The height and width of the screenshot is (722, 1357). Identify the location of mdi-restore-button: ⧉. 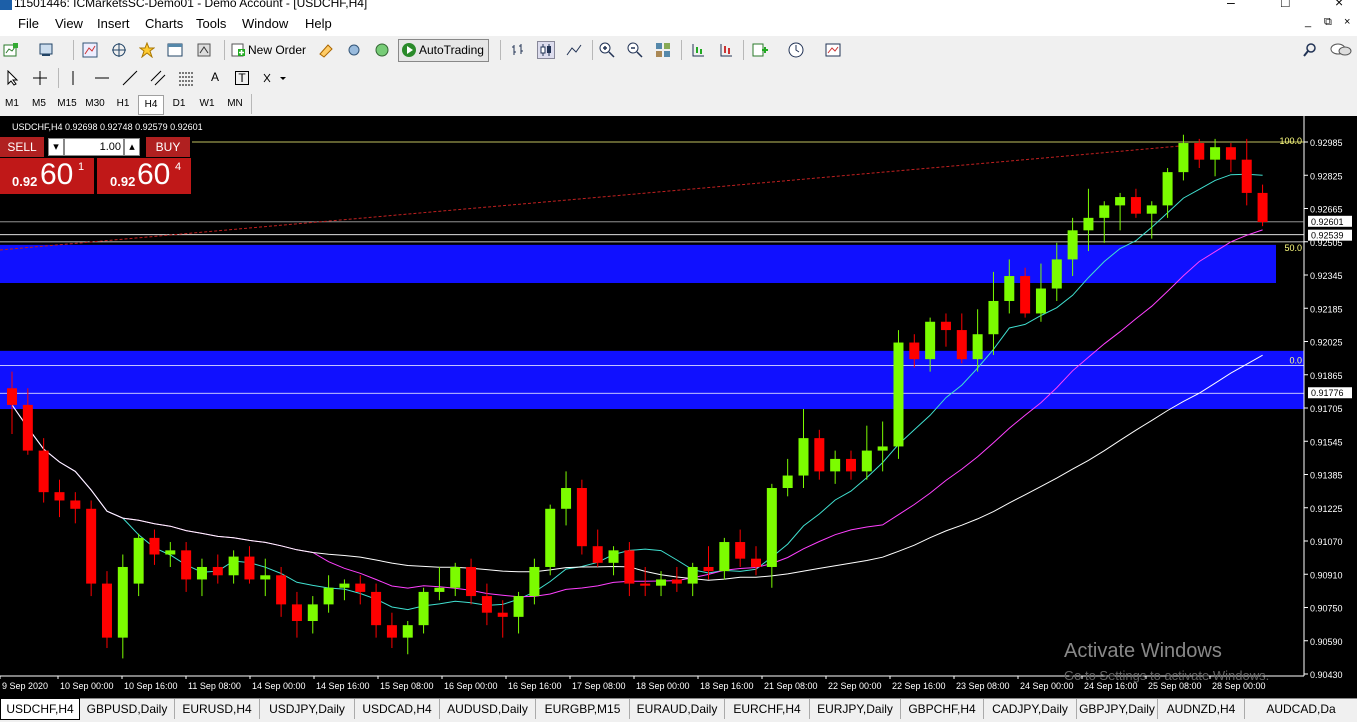
(1328, 22).